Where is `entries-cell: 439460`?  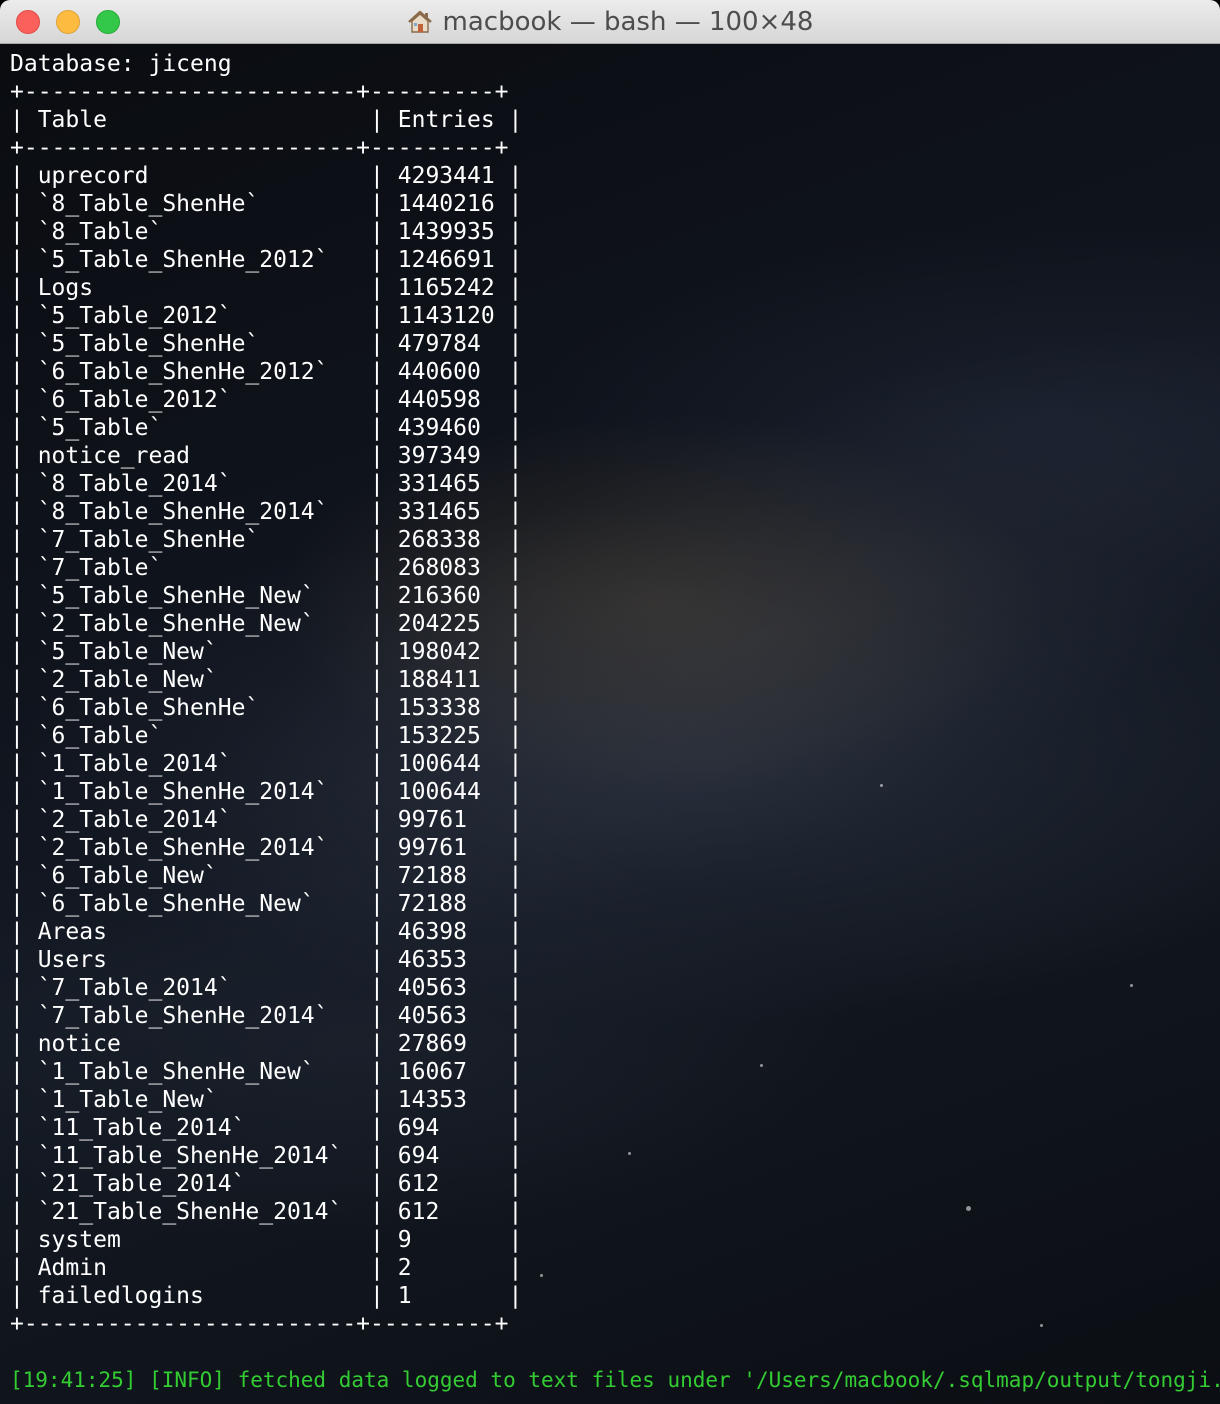
entries-cell: 439460 is located at coordinates (446, 428).